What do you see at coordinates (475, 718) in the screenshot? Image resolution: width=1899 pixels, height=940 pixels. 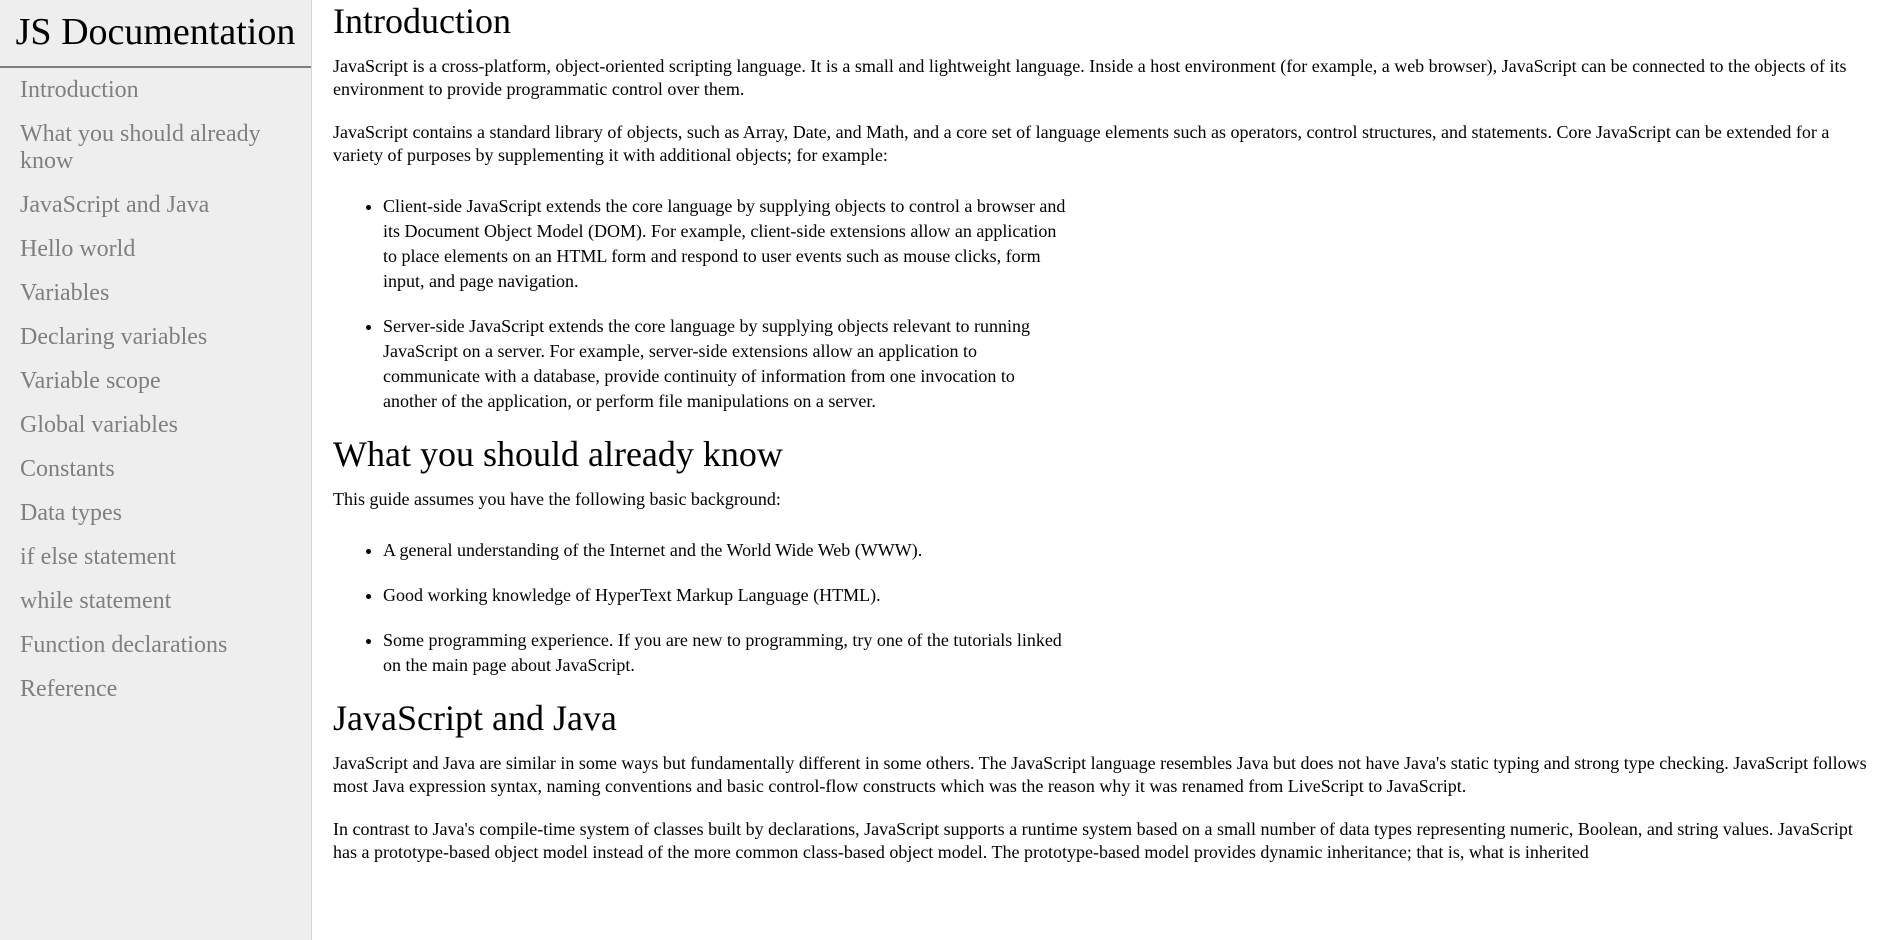 I see `section-title: JavaScript and Java` at bounding box center [475, 718].